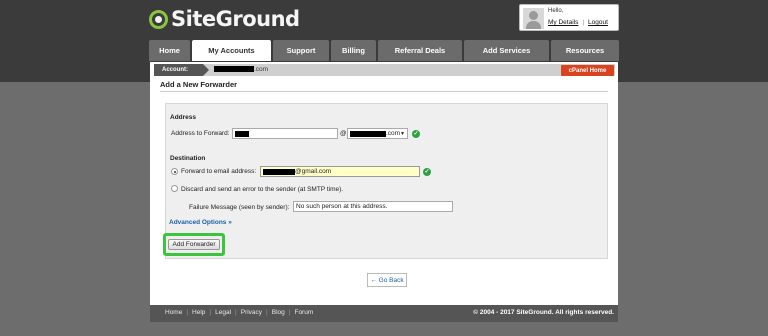 The width and height of the screenshot is (768, 336). What do you see at coordinates (585, 50) in the screenshot?
I see `tab-resources: Resources` at bounding box center [585, 50].